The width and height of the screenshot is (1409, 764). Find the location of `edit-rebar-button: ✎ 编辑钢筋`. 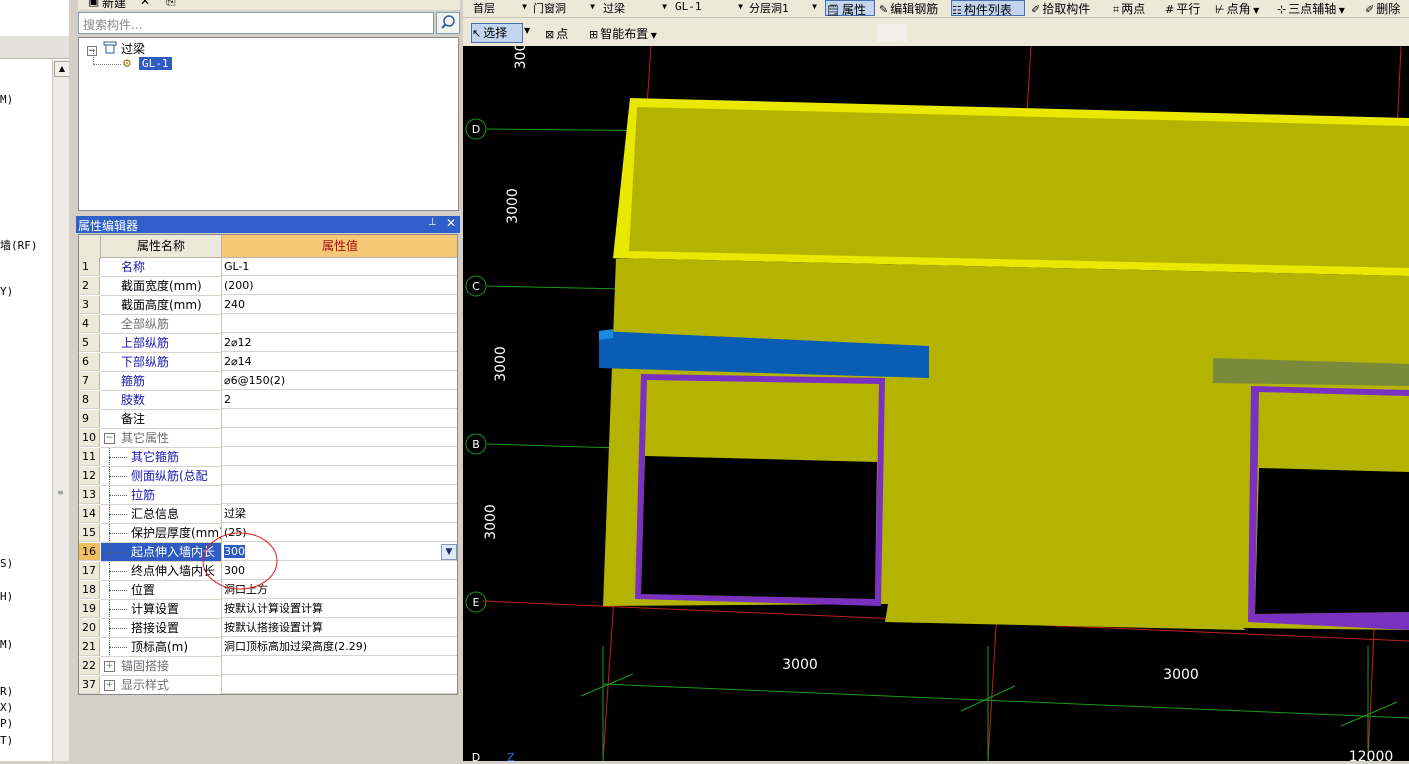

edit-rebar-button: ✎ 编辑钢筋 is located at coordinates (914, 8).